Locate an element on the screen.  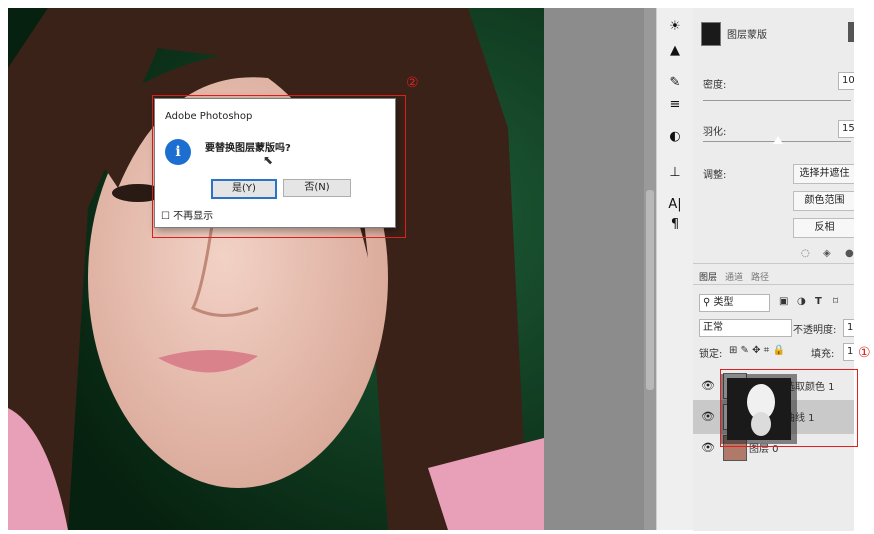
filter-adjust-icon: ◑ is located at coordinates (801, 301).